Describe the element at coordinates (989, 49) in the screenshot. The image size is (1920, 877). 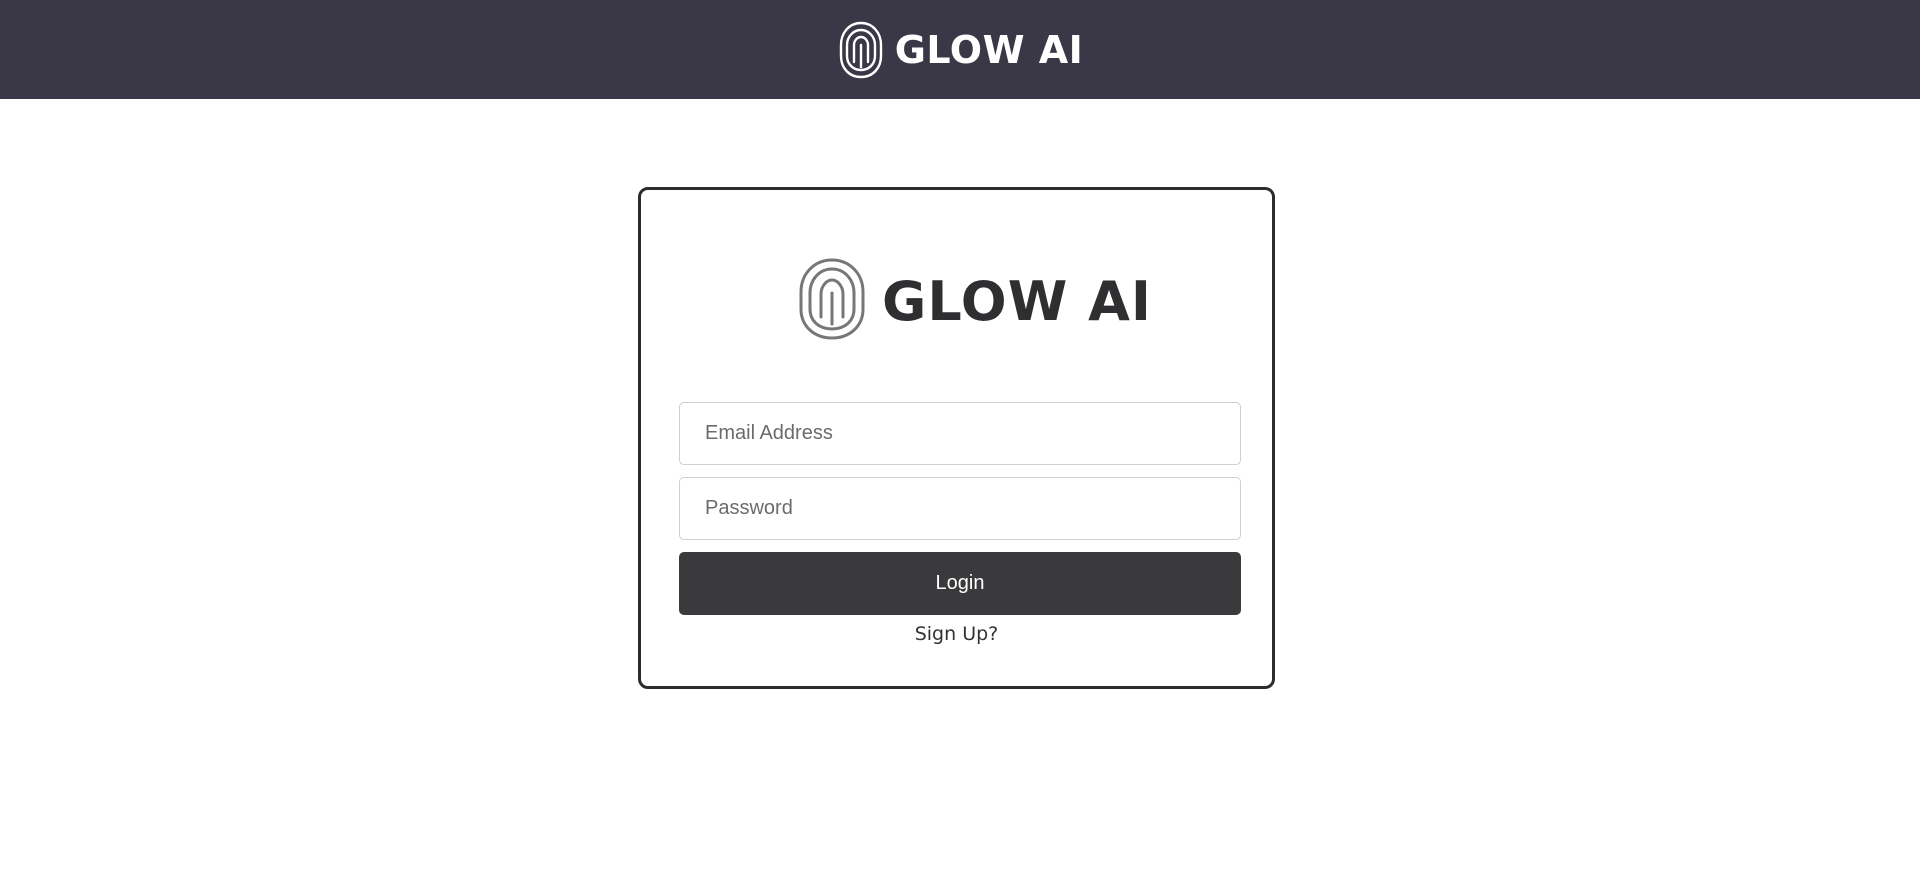
I see `header-brand-name: GLOW AI` at that location.